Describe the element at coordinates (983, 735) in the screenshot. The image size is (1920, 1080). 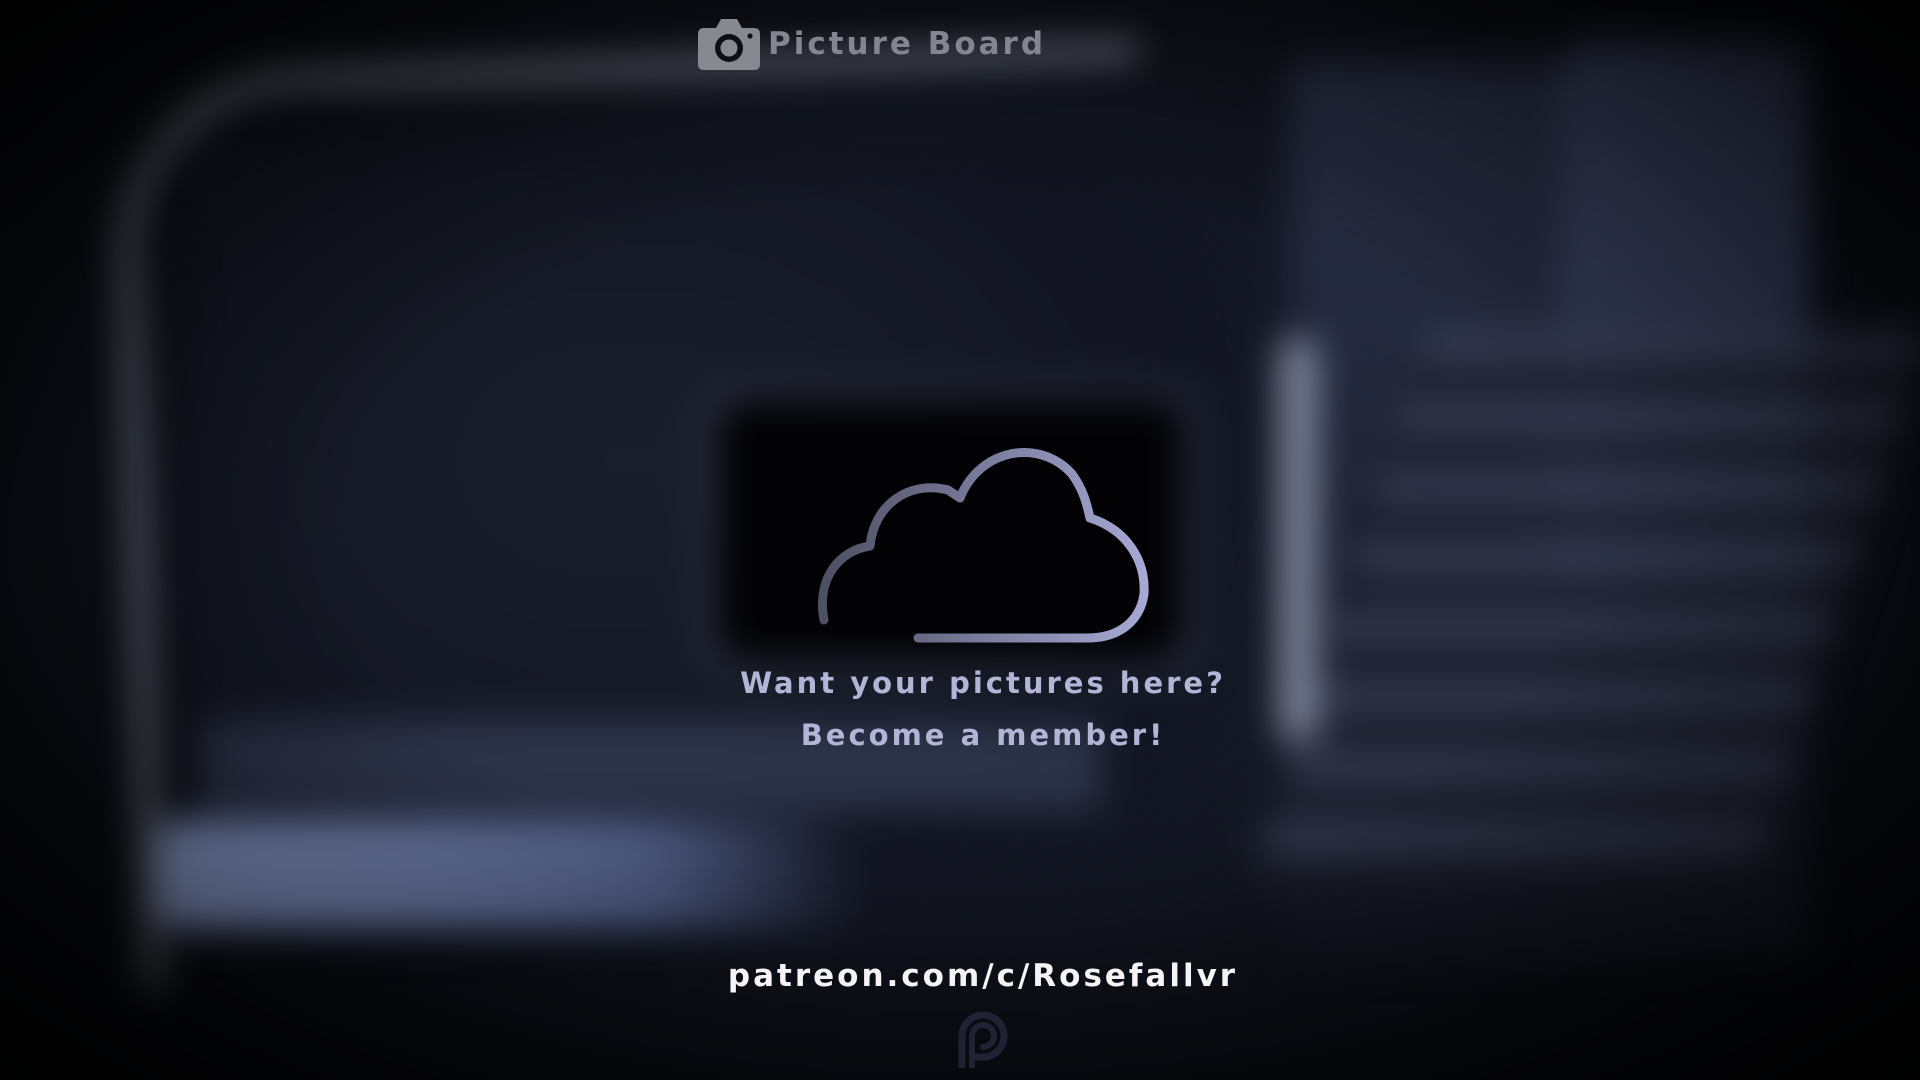
I see `membership-call-to-action: Become a member!` at that location.